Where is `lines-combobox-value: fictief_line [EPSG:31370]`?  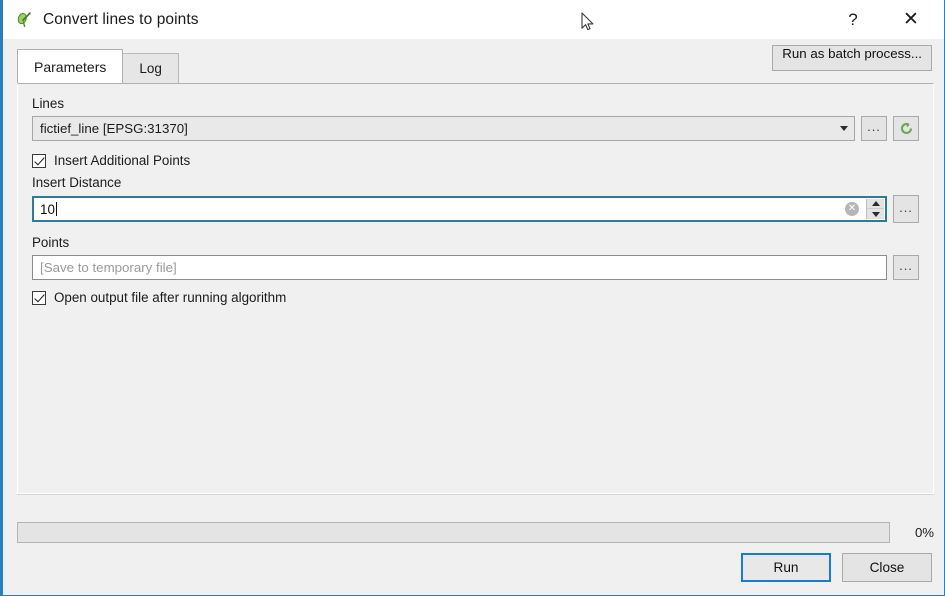
lines-combobox-value: fictief_line [EPSG:31370] is located at coordinates (114, 128).